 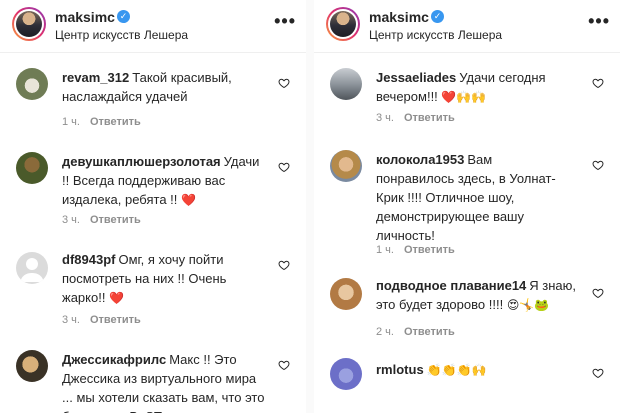 I want to click on comment-username: revam_312, so click(x=95, y=77).